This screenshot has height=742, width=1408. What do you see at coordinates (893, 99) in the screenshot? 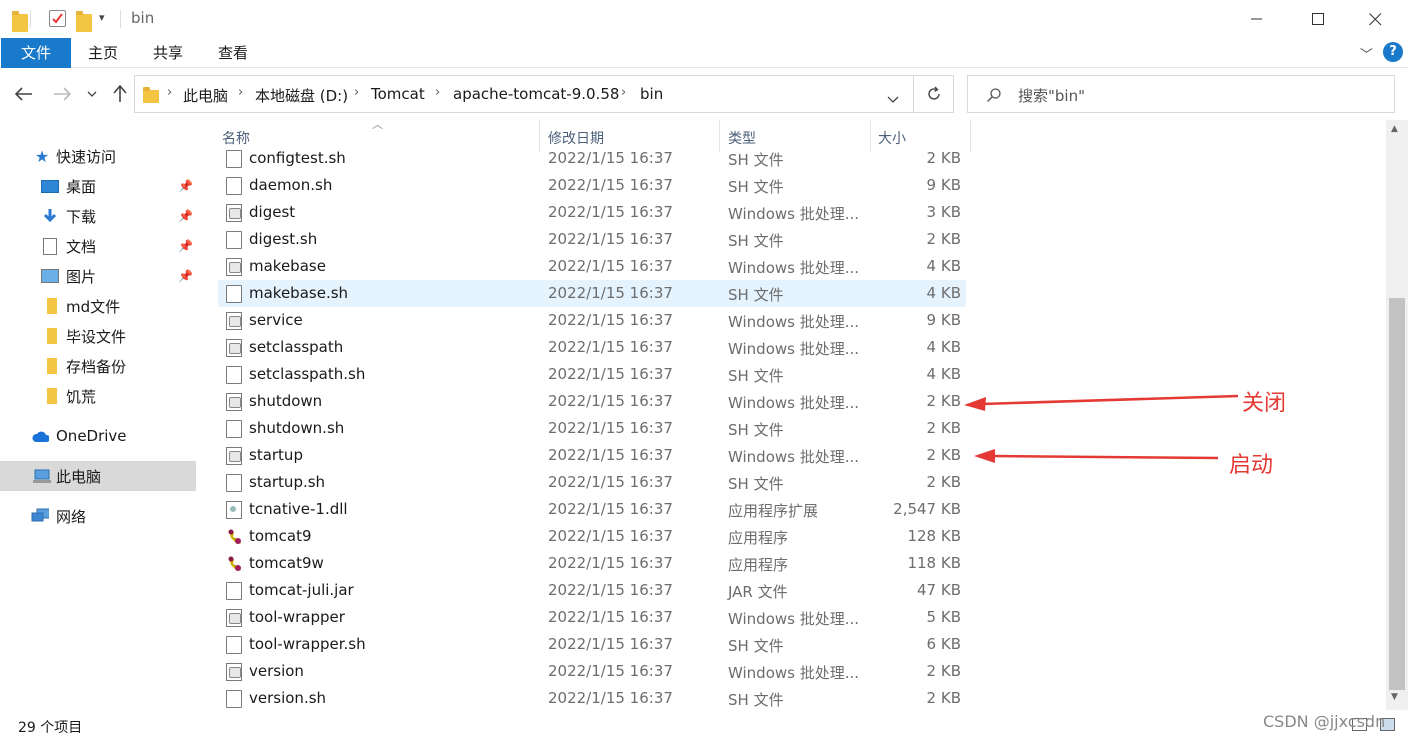
I see `address-history-dropdown` at bounding box center [893, 99].